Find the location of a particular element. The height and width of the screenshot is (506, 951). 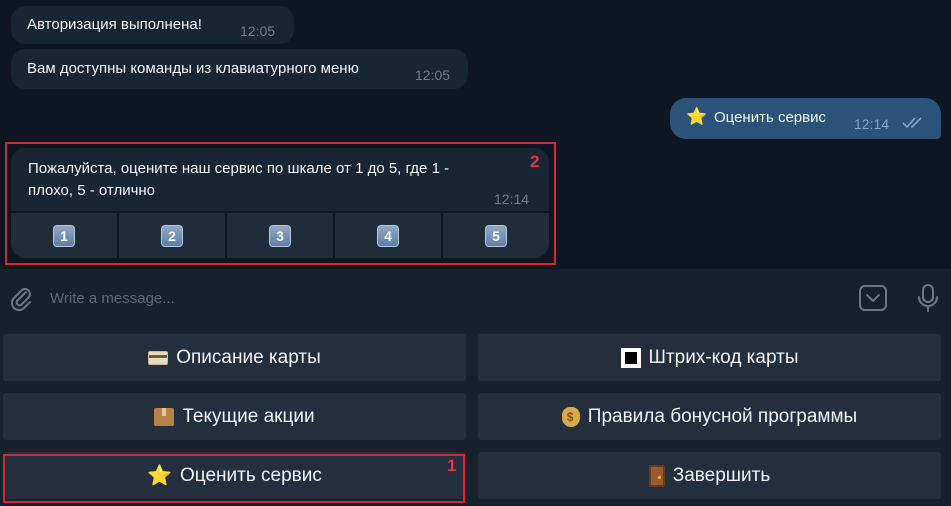

rating-button-4: 4 is located at coordinates (388, 235).